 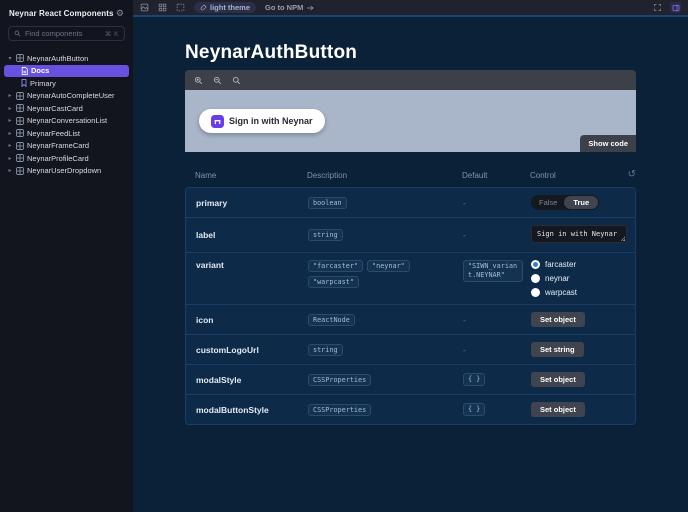 I want to click on sidebar-item-primary: Primary, so click(x=66, y=83).